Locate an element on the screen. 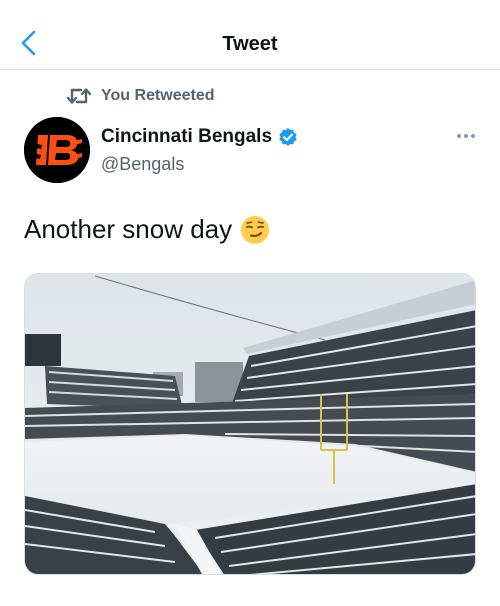 Image resolution: width=500 pixels, height=606 pixels. retweet-indicator: You Retweeted is located at coordinates (140, 96).